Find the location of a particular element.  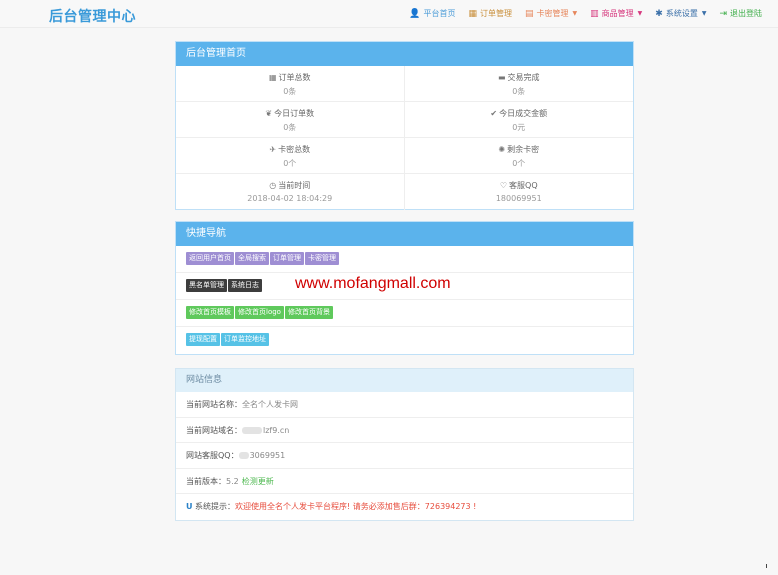

site-qq-label: 网站客服QQ： is located at coordinates (212, 455).